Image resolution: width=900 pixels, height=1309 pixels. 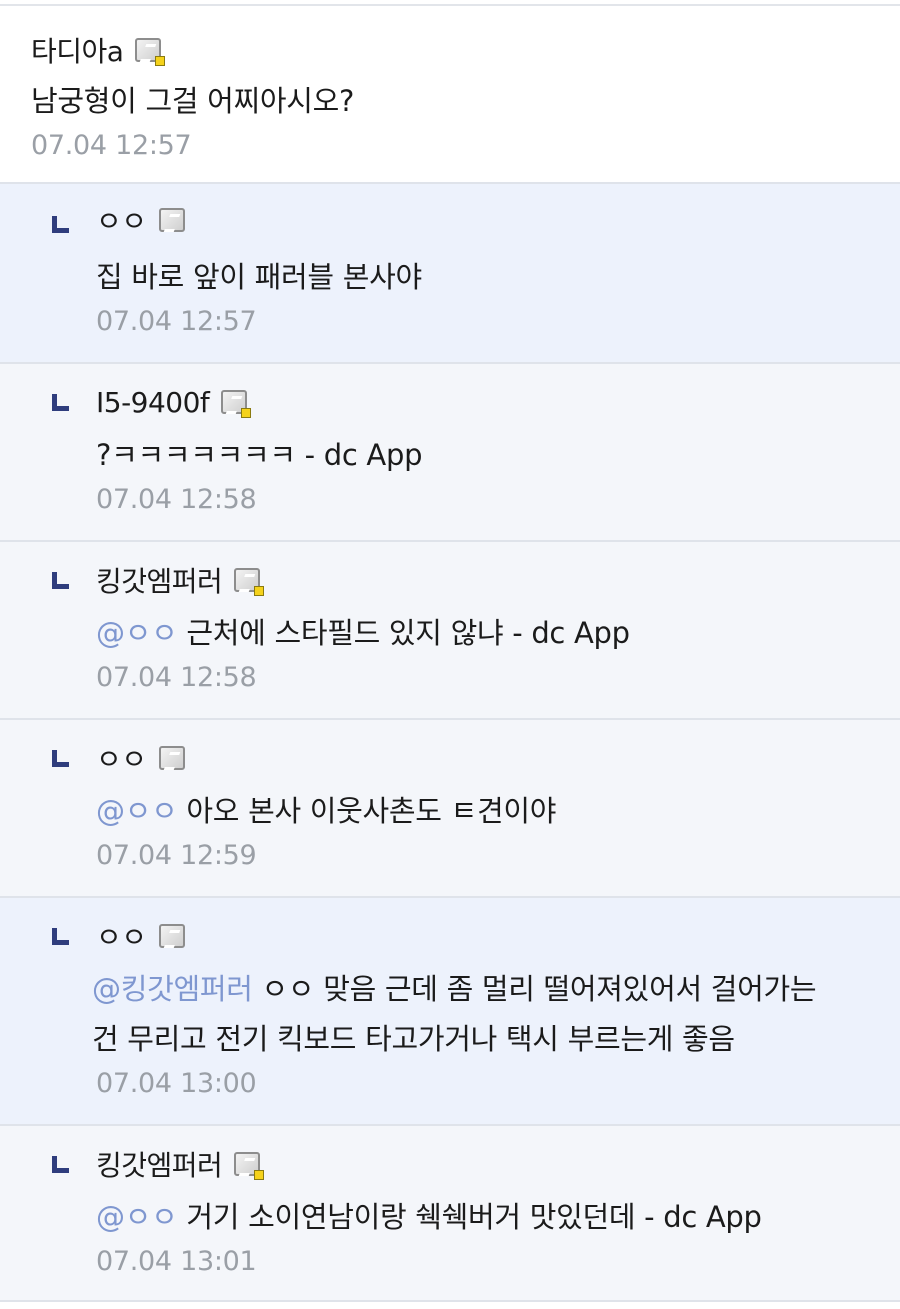 I want to click on comment-item: 타디아a 남궁형이 그걸 어찌아시오? 07.04 12:57, so click(x=450, y=95).